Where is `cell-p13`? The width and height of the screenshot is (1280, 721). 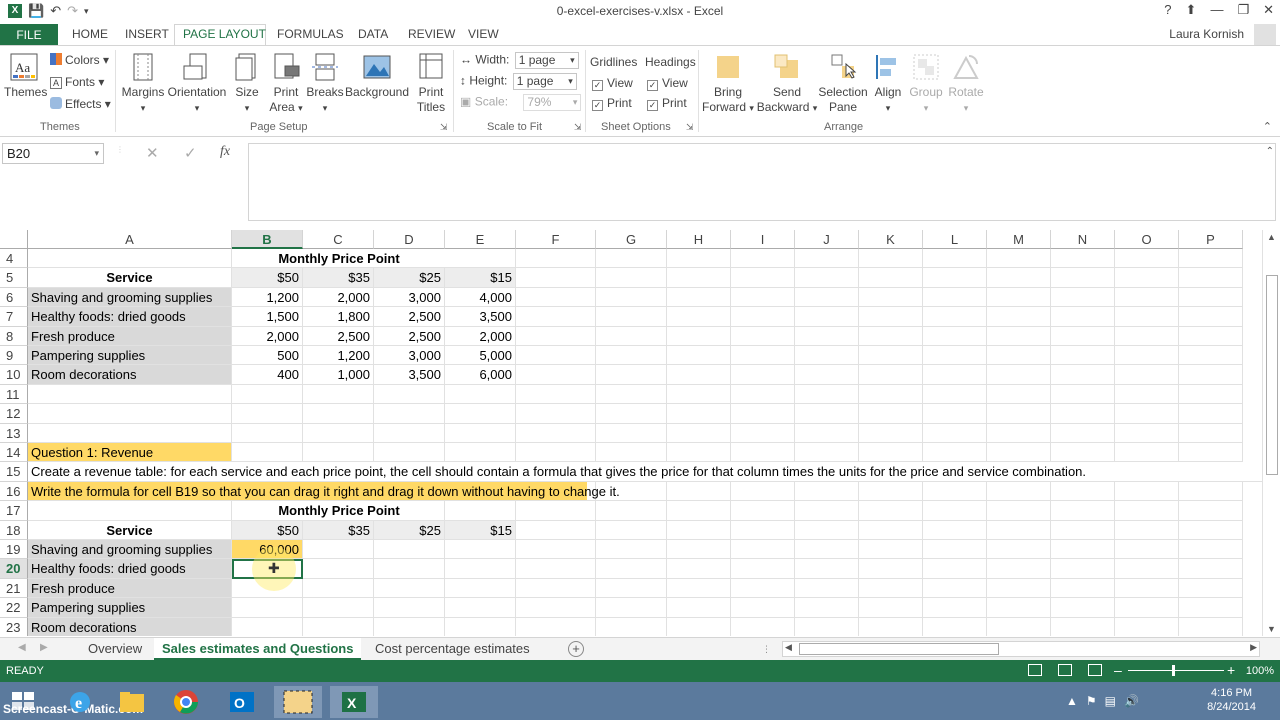 cell-p13 is located at coordinates (1211, 433).